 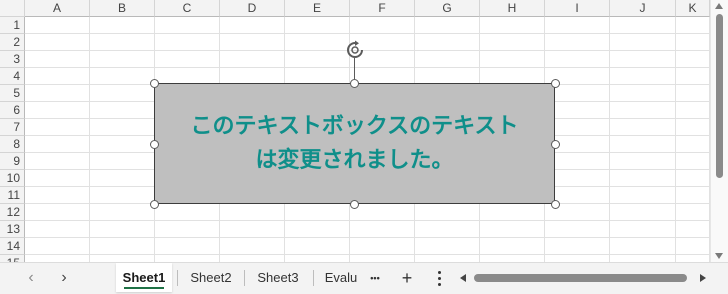 What do you see at coordinates (12, 25) in the screenshot?
I see `row-header-1: 1` at bounding box center [12, 25].